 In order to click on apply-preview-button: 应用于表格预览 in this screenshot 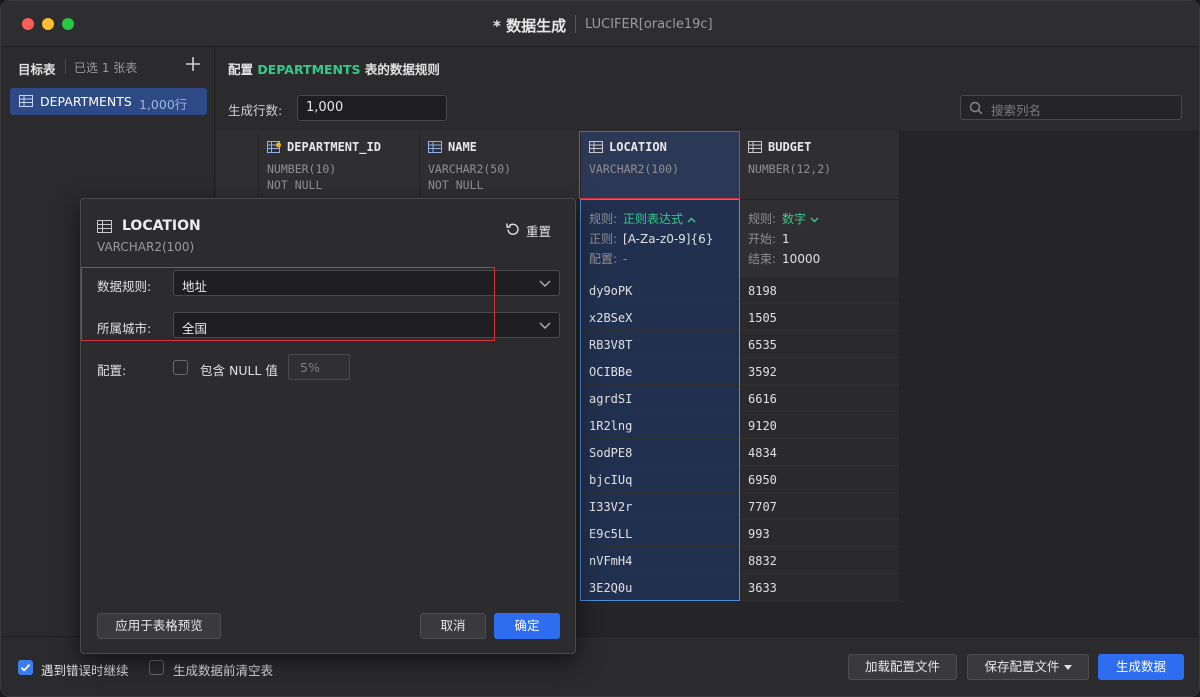, I will do `click(159, 626)`.